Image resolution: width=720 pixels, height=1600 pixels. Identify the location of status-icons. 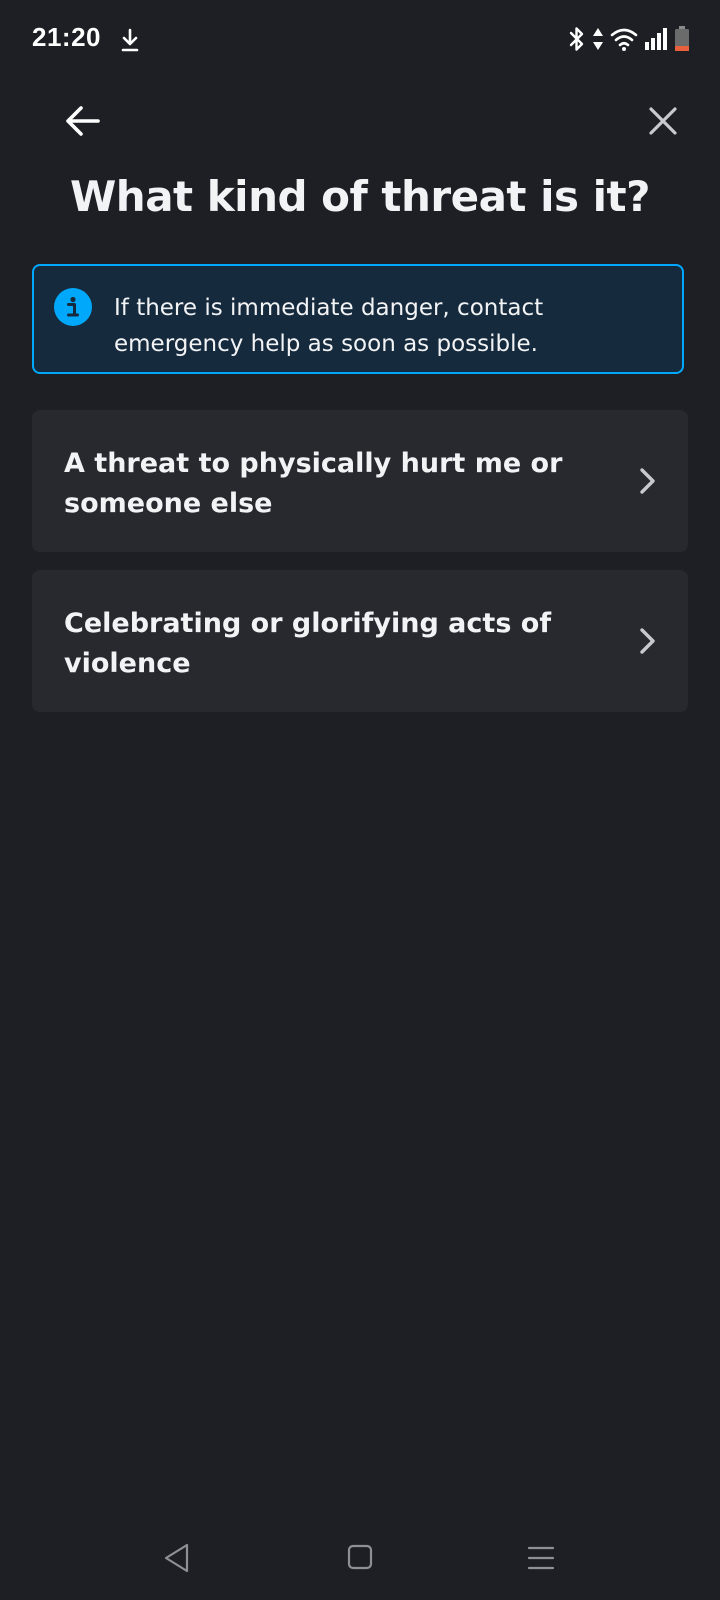
(629, 39).